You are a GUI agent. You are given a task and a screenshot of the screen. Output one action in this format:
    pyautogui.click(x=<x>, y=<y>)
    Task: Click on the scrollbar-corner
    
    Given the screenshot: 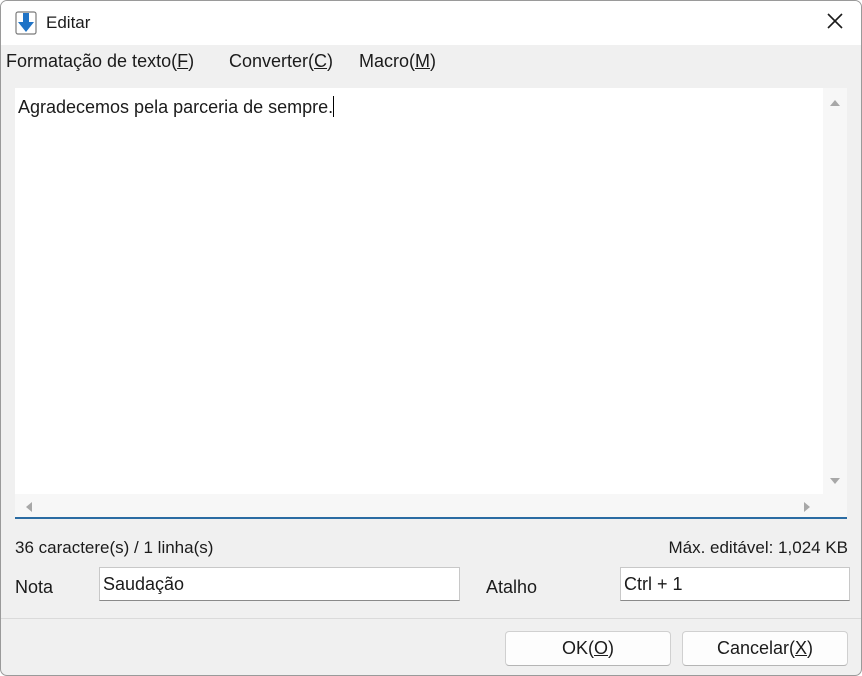 What is the action you would take?
    pyautogui.click(x=835, y=505)
    